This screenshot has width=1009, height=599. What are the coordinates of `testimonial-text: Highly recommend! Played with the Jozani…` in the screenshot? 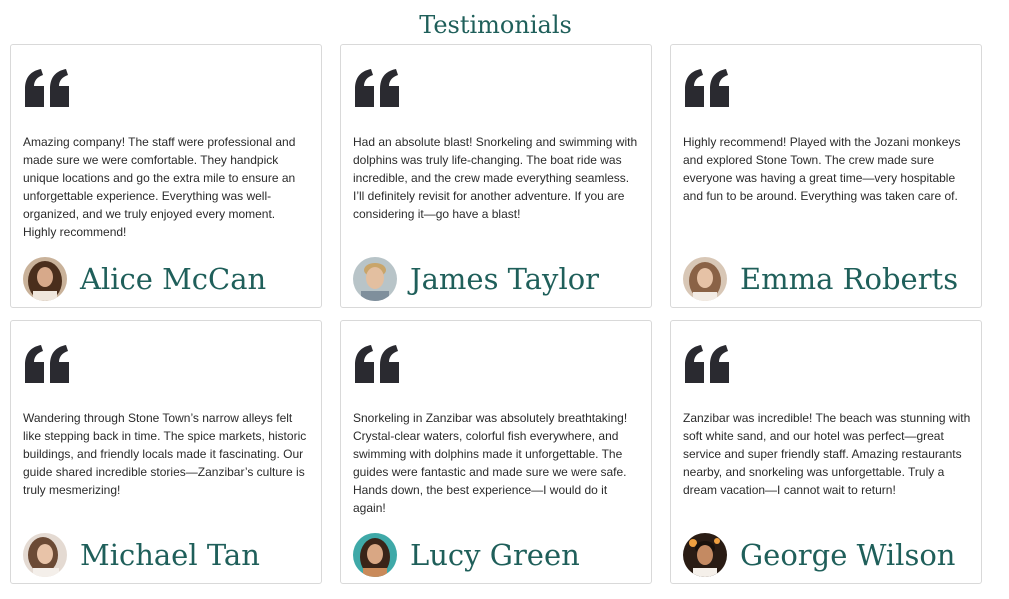 It's located at (822, 169).